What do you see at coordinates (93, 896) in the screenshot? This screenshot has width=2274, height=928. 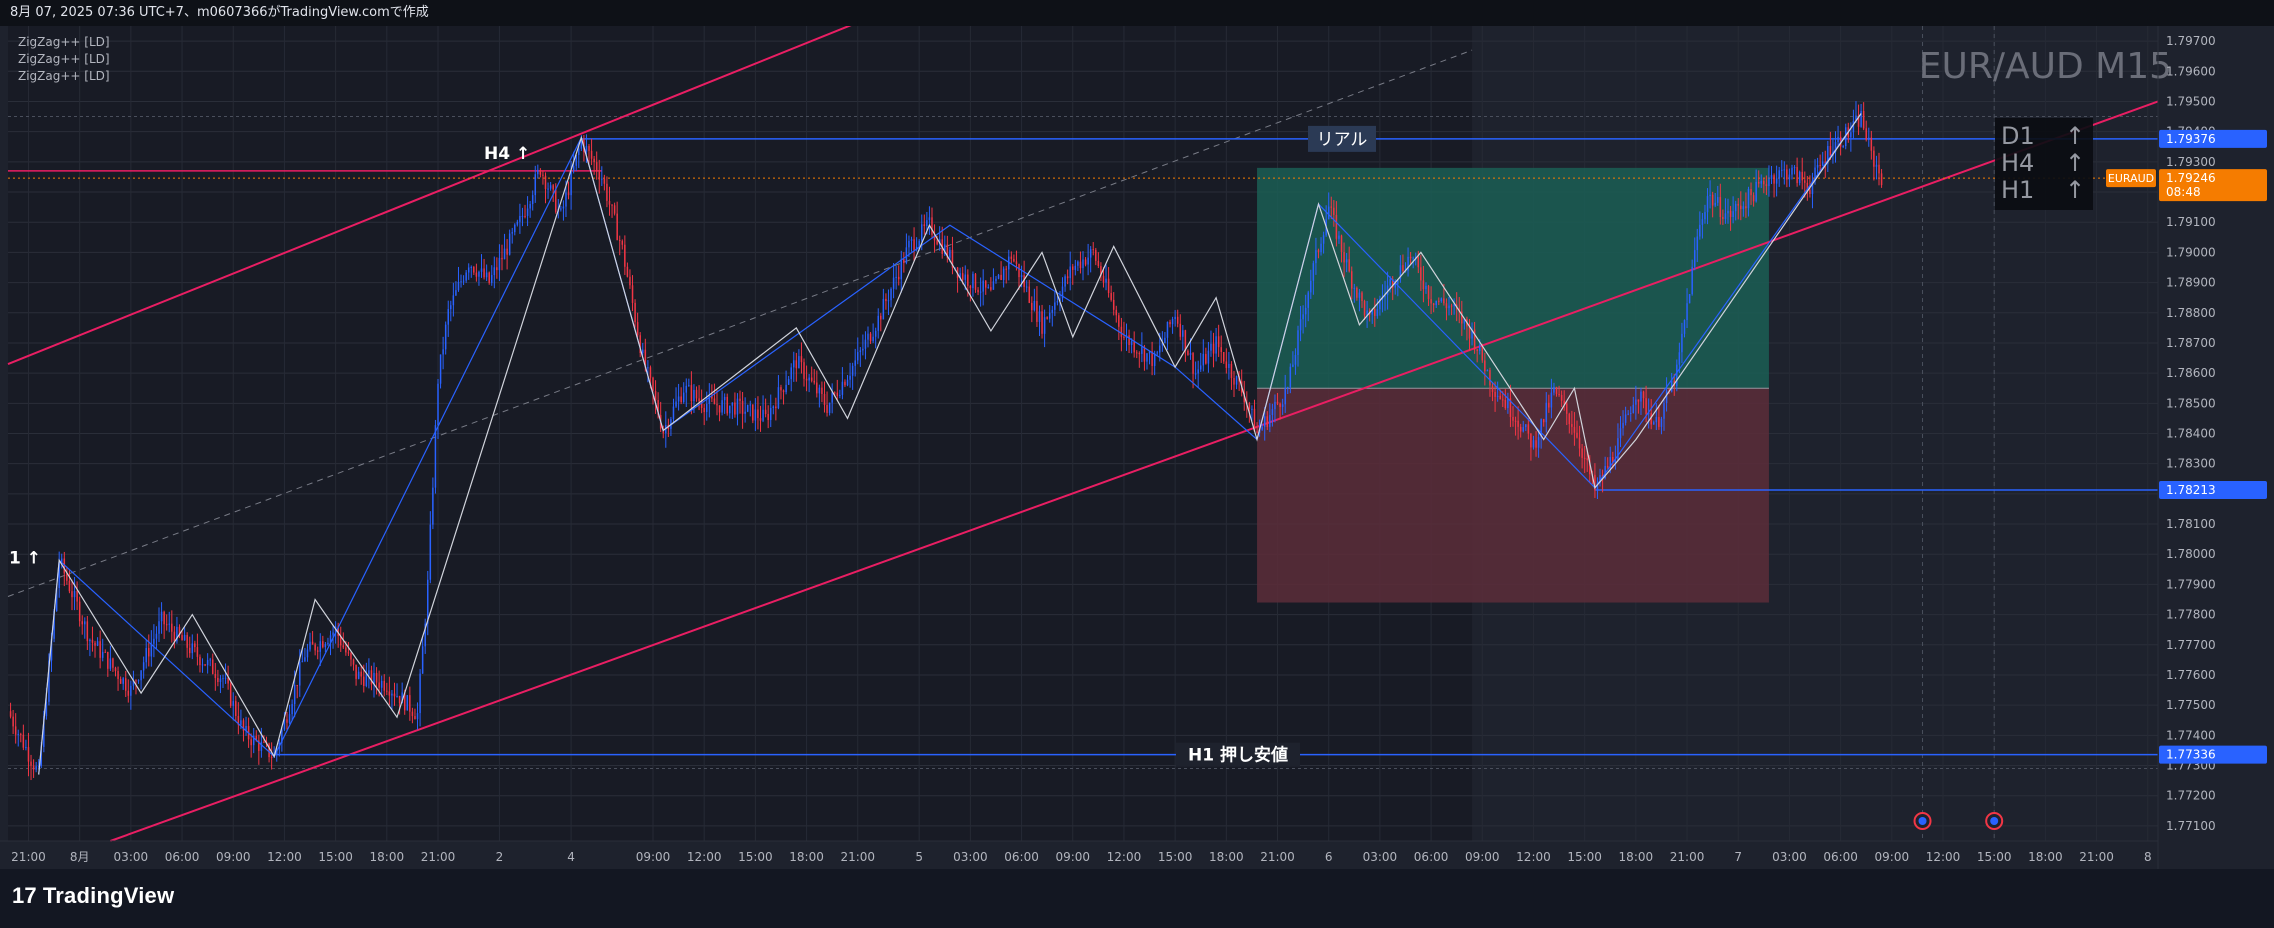 I see `tradingview-logo: 17 TradingView` at bounding box center [93, 896].